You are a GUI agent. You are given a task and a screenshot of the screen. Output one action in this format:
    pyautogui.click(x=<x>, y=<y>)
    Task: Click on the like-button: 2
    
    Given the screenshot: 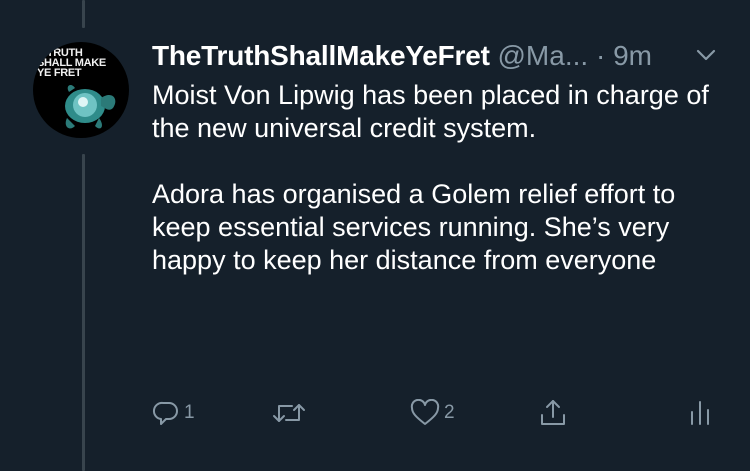 What is the action you would take?
    pyautogui.click(x=432, y=413)
    